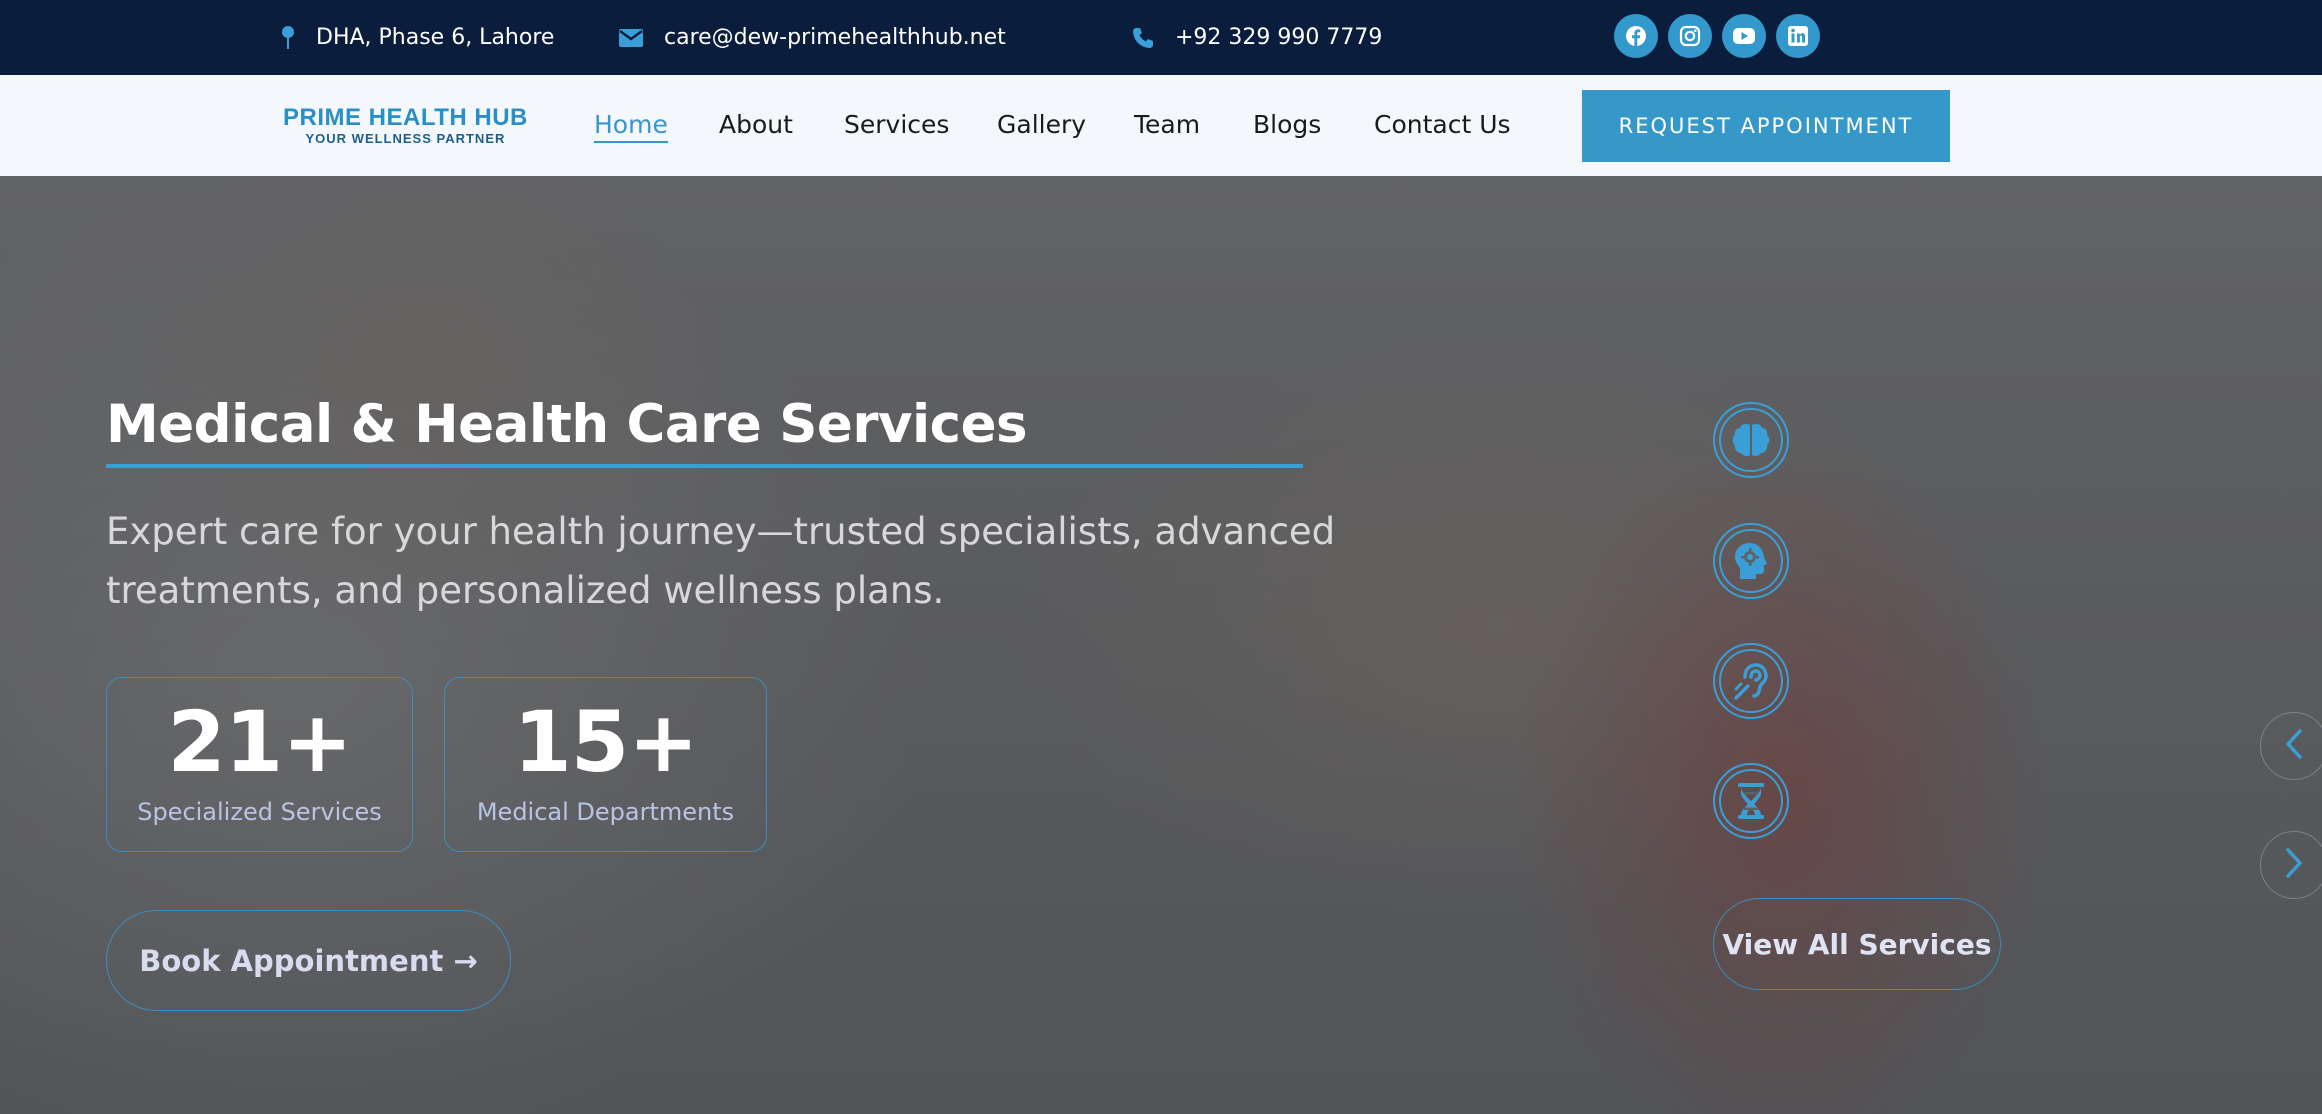 The width and height of the screenshot is (2322, 1114). Describe the element at coordinates (1766, 126) in the screenshot. I see `request-appointment-button: REQUEST APPOINTMENT` at that location.